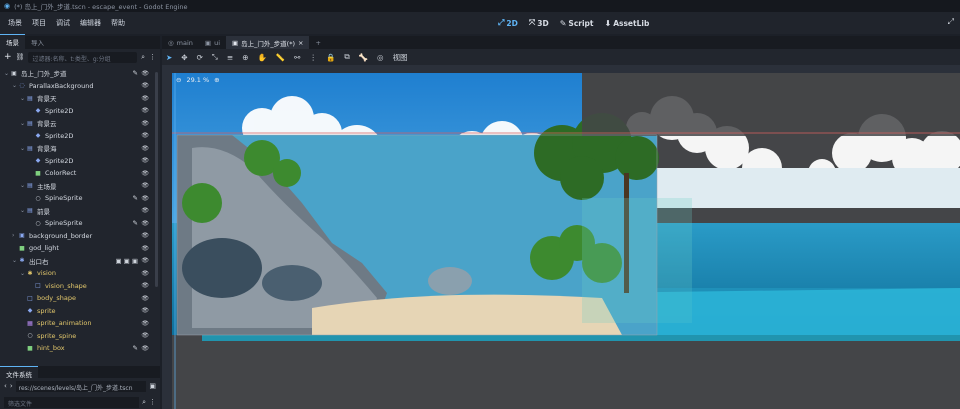 The width and height of the screenshot is (960, 409). What do you see at coordinates (268, 42) in the screenshot?
I see `editor-tab: ▣ 岛上_门外_步道(*) ×` at bounding box center [268, 42].